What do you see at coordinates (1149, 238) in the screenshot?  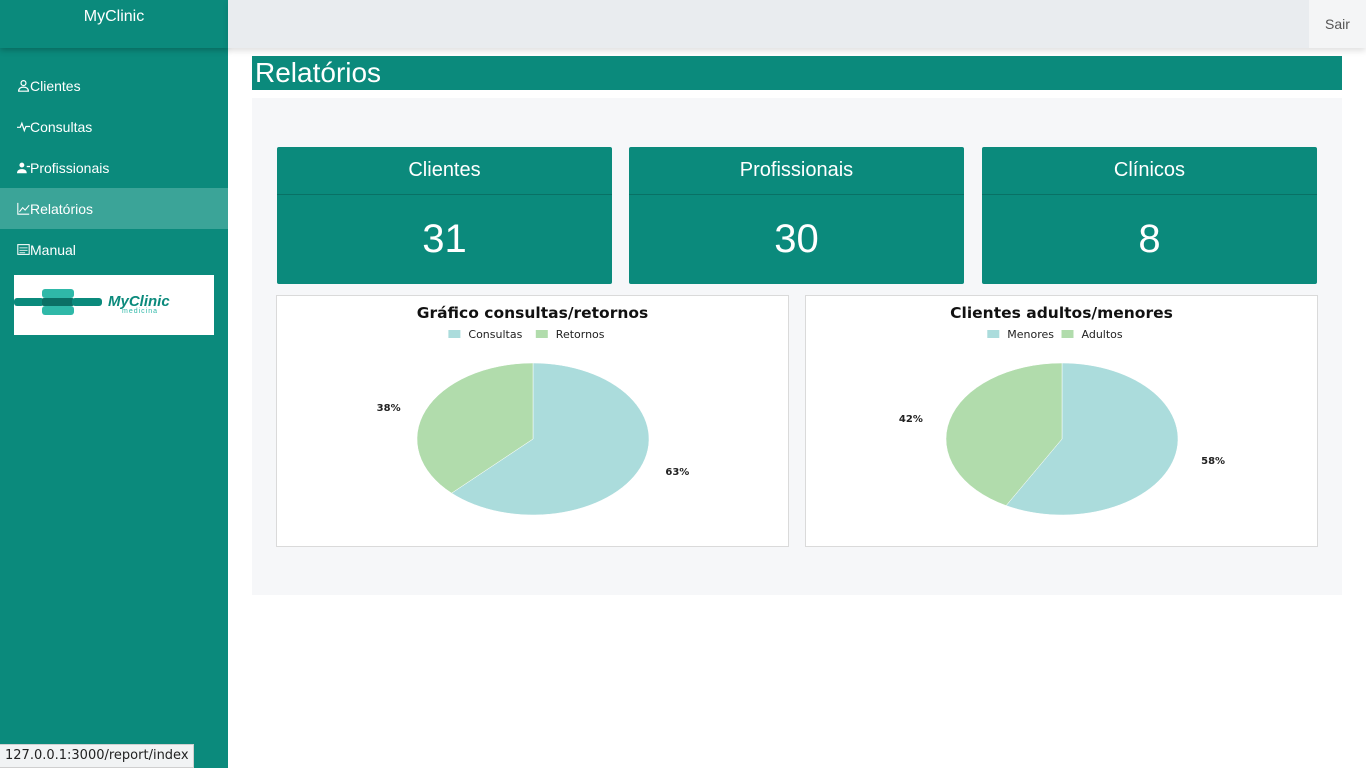 I see `stat-card-value: 8` at bounding box center [1149, 238].